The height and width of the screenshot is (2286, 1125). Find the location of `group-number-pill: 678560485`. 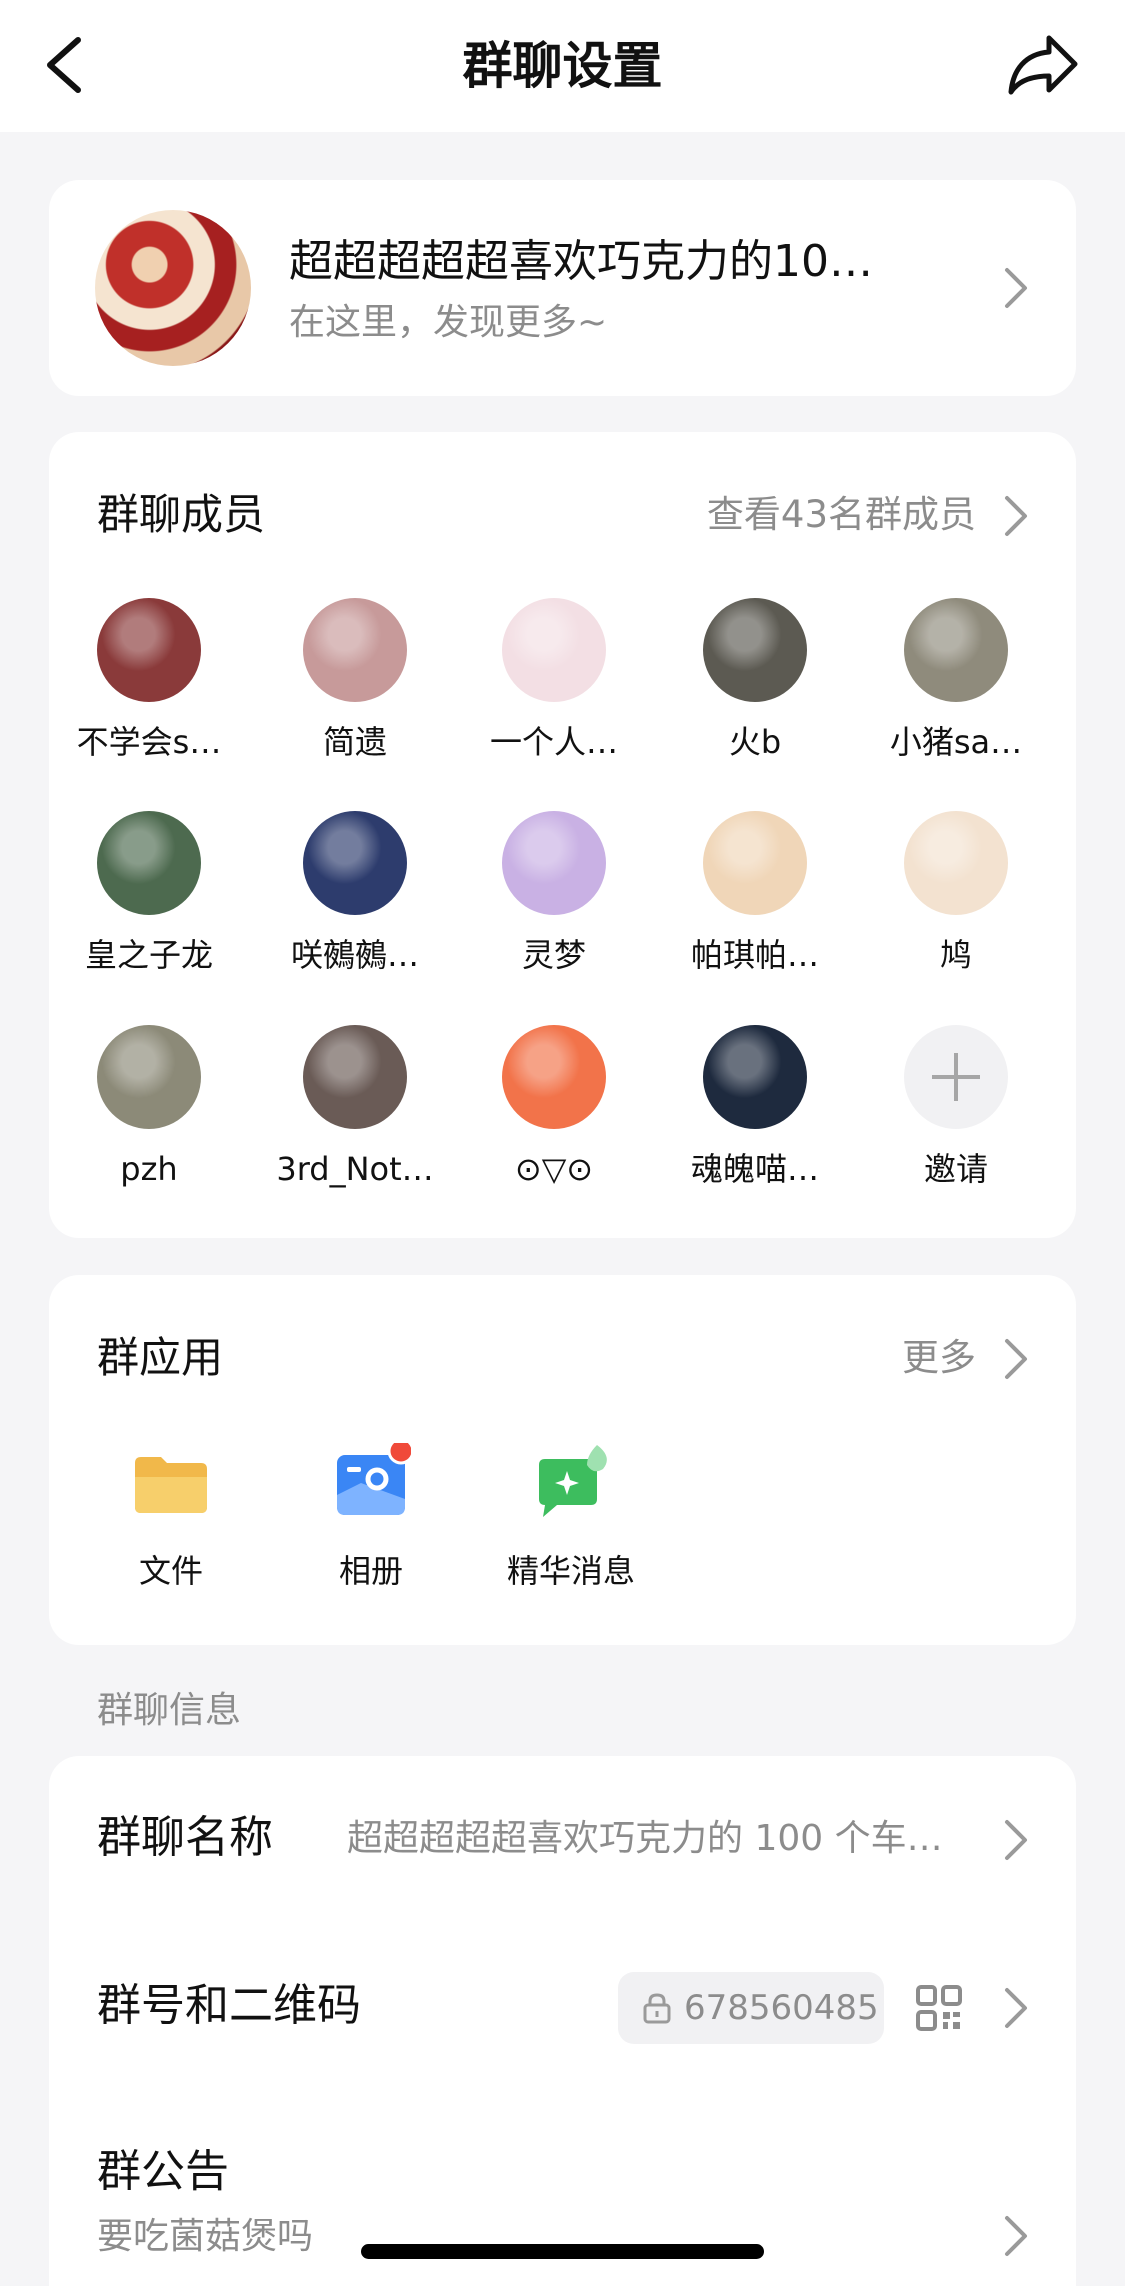

group-number-pill: 678560485 is located at coordinates (751, 2008).